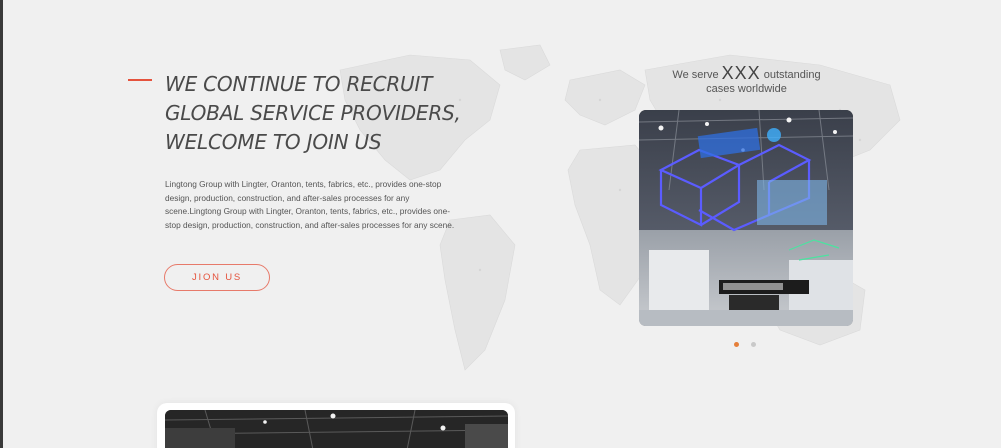  What do you see at coordinates (741, 73) in the screenshot?
I see `serve-count: XXX` at bounding box center [741, 73].